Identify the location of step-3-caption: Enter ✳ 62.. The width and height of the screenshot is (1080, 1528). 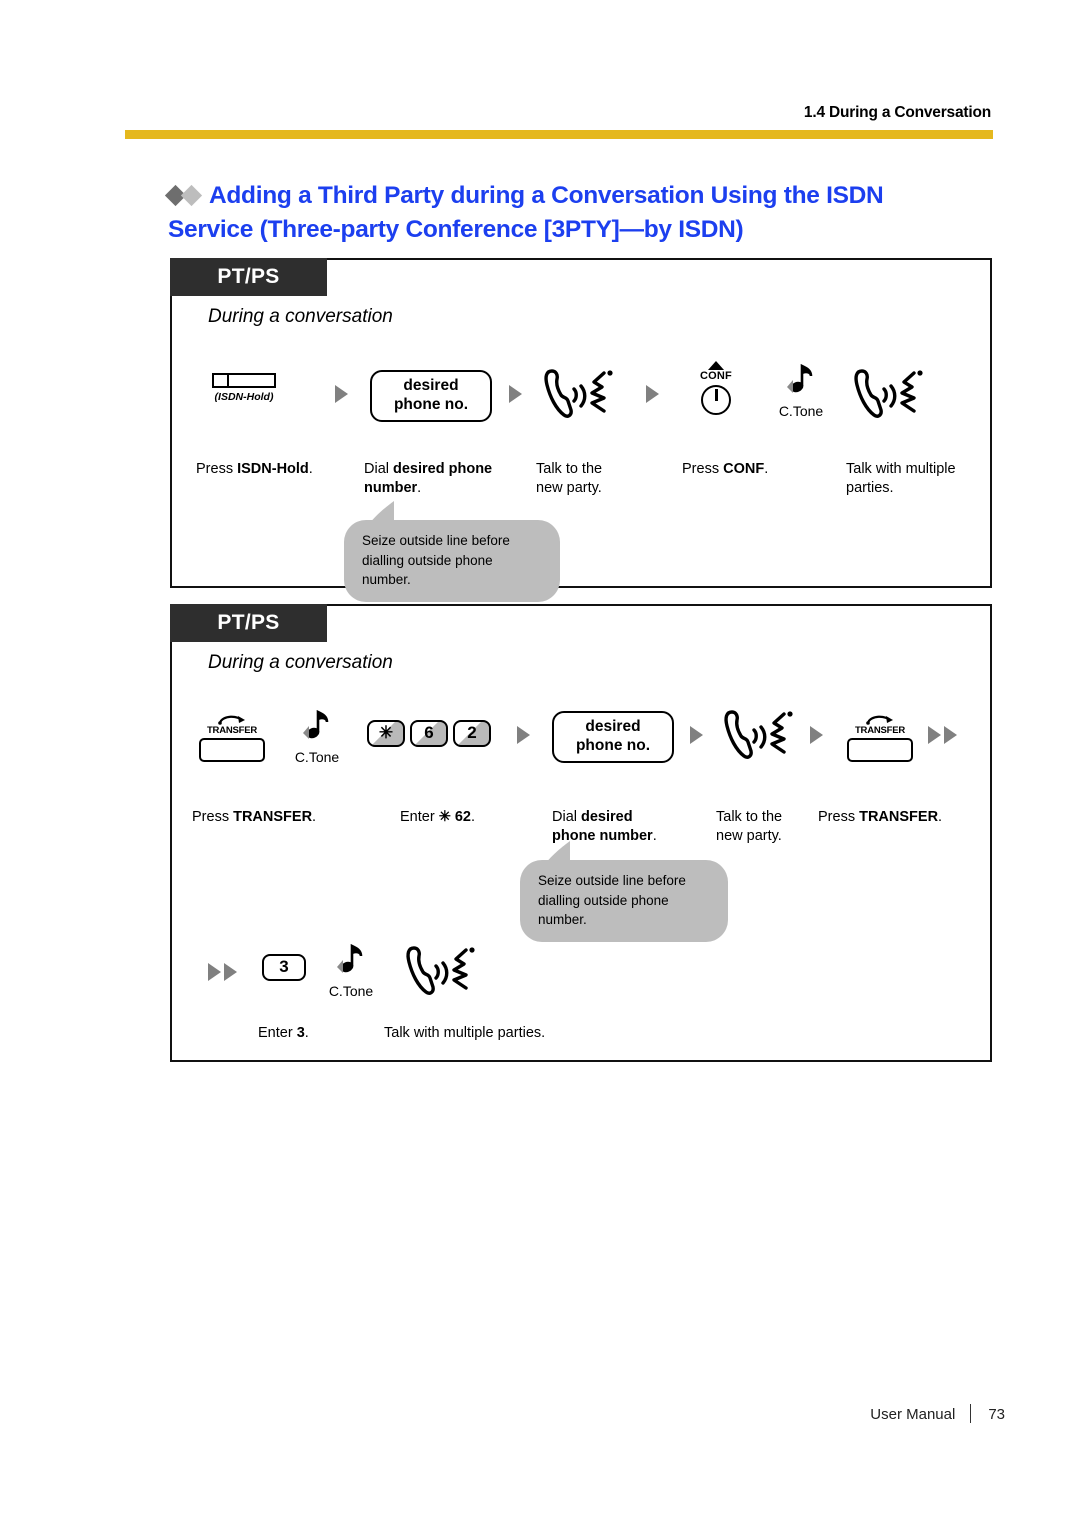
(460, 817).